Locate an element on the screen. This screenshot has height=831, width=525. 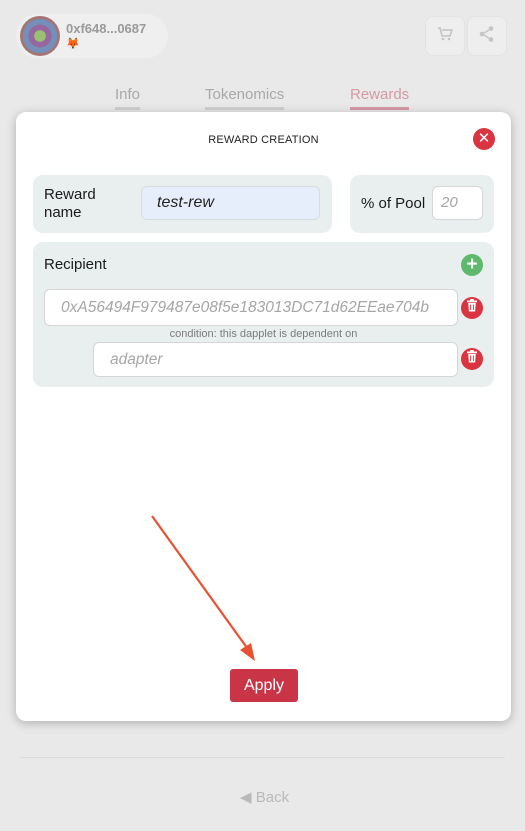
recipient-label: Recipient is located at coordinates (75, 264).